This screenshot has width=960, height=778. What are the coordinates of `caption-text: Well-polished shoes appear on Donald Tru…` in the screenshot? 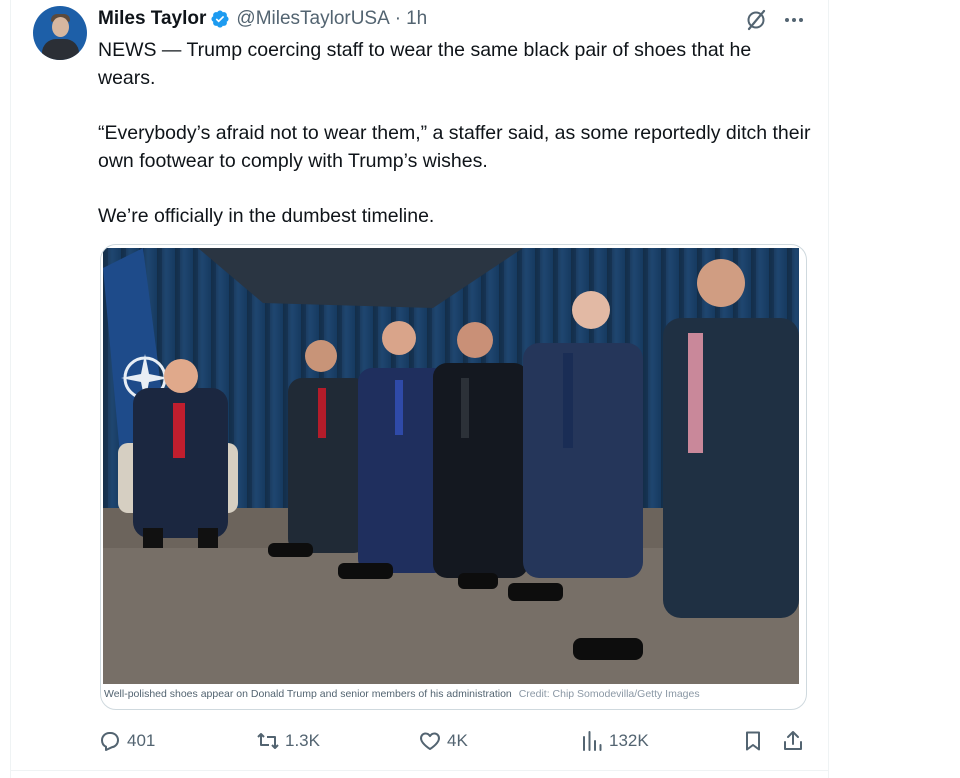 It's located at (308, 694).